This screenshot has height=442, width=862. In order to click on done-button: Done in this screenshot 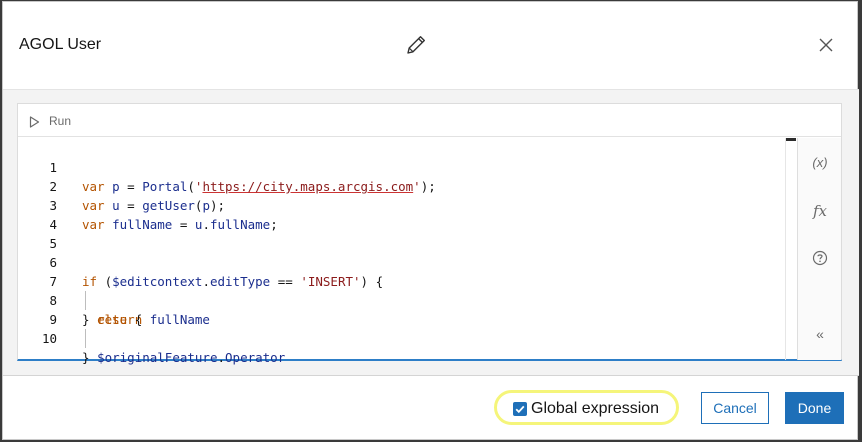, I will do `click(814, 408)`.